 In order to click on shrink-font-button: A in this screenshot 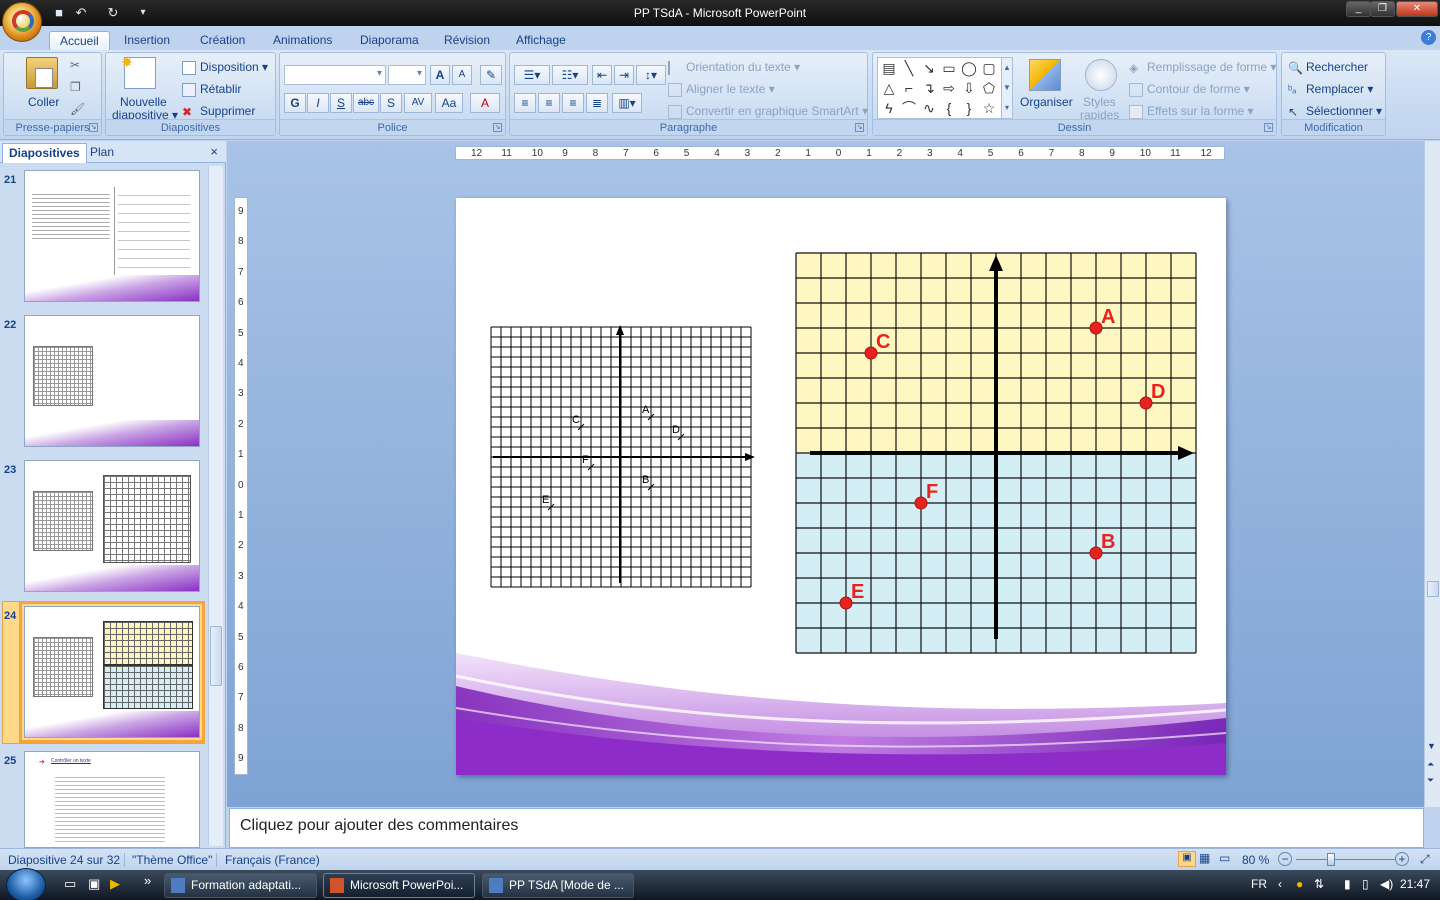, I will do `click(462, 75)`.